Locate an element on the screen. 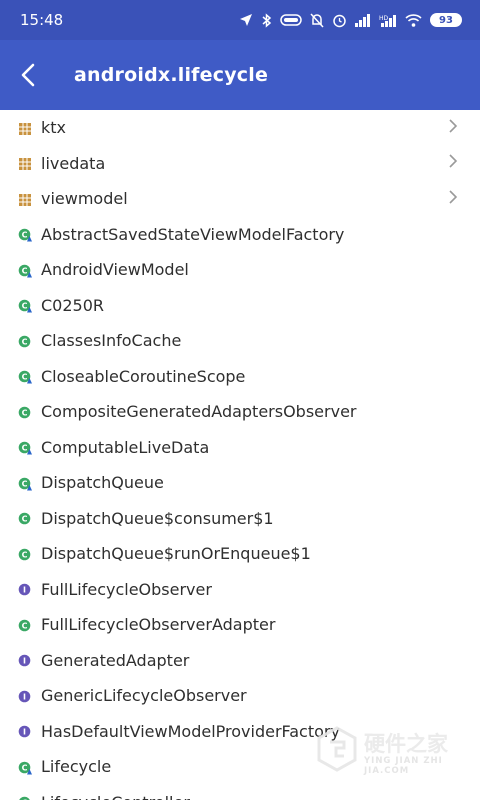 Image resolution: width=480 pixels, height=800 pixels. row-label: AndroidViewModel is located at coordinates (115, 270).